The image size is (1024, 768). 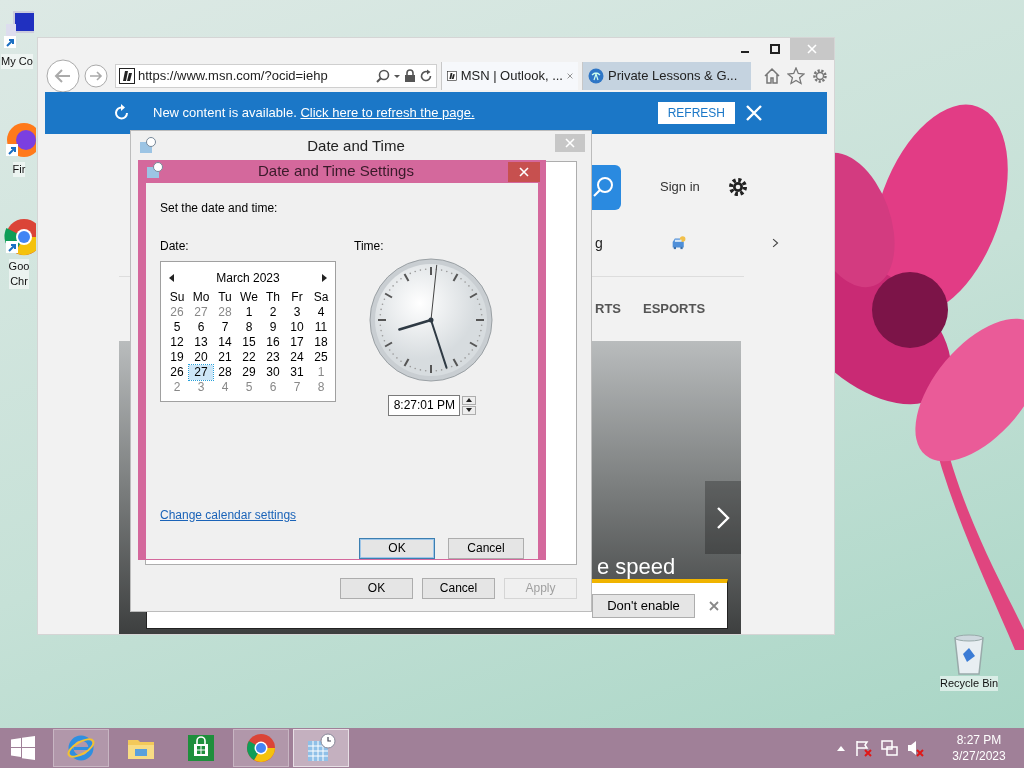 I want to click on forward-icon, so click(x=96, y=76).